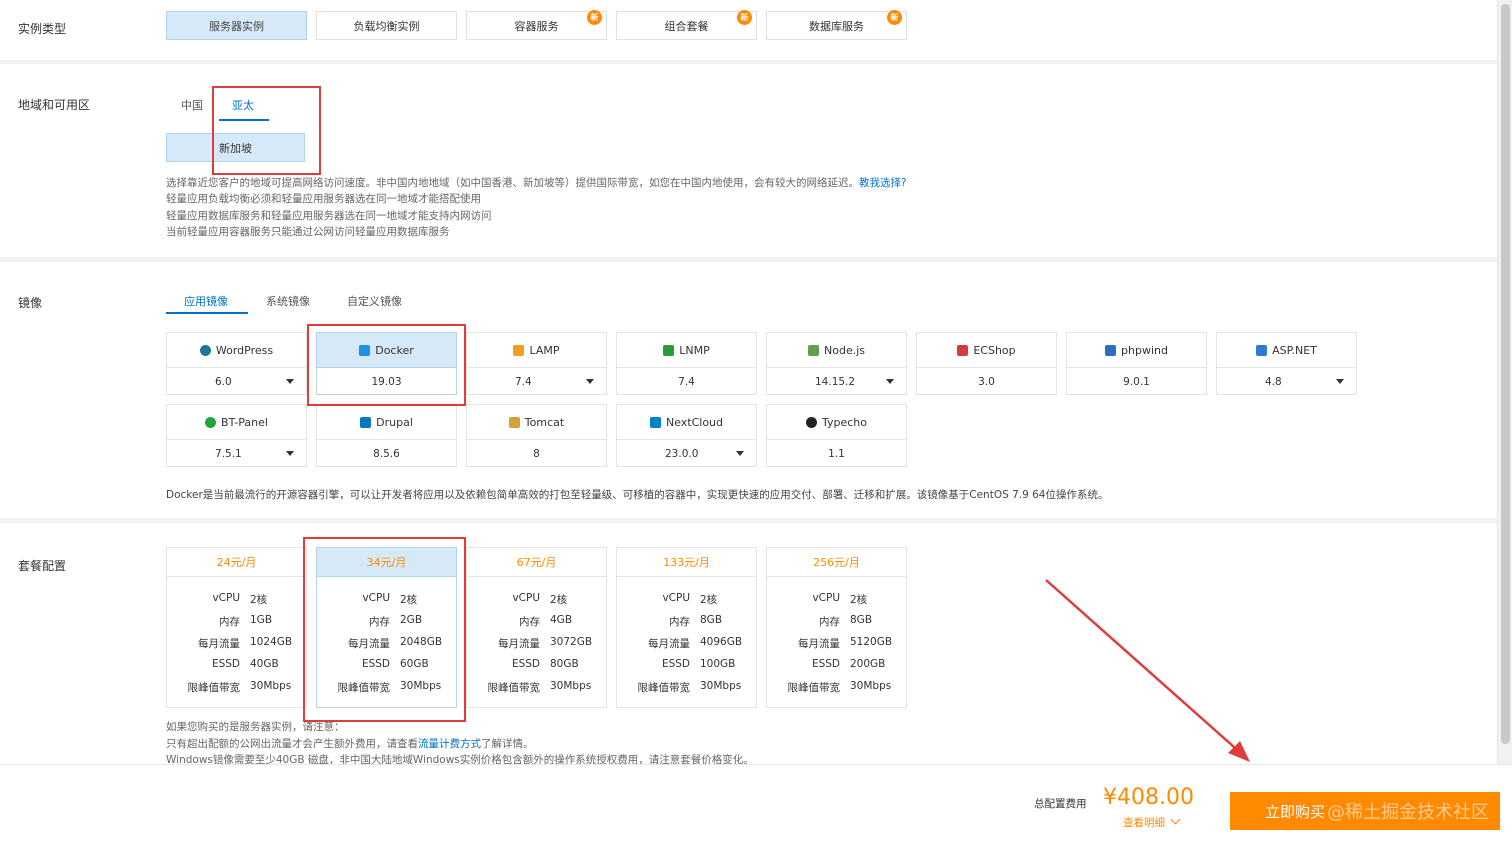 This screenshot has width=1512, height=844. Describe the element at coordinates (206, 301) in the screenshot. I see `tab-app-image: 应用镜像` at that location.